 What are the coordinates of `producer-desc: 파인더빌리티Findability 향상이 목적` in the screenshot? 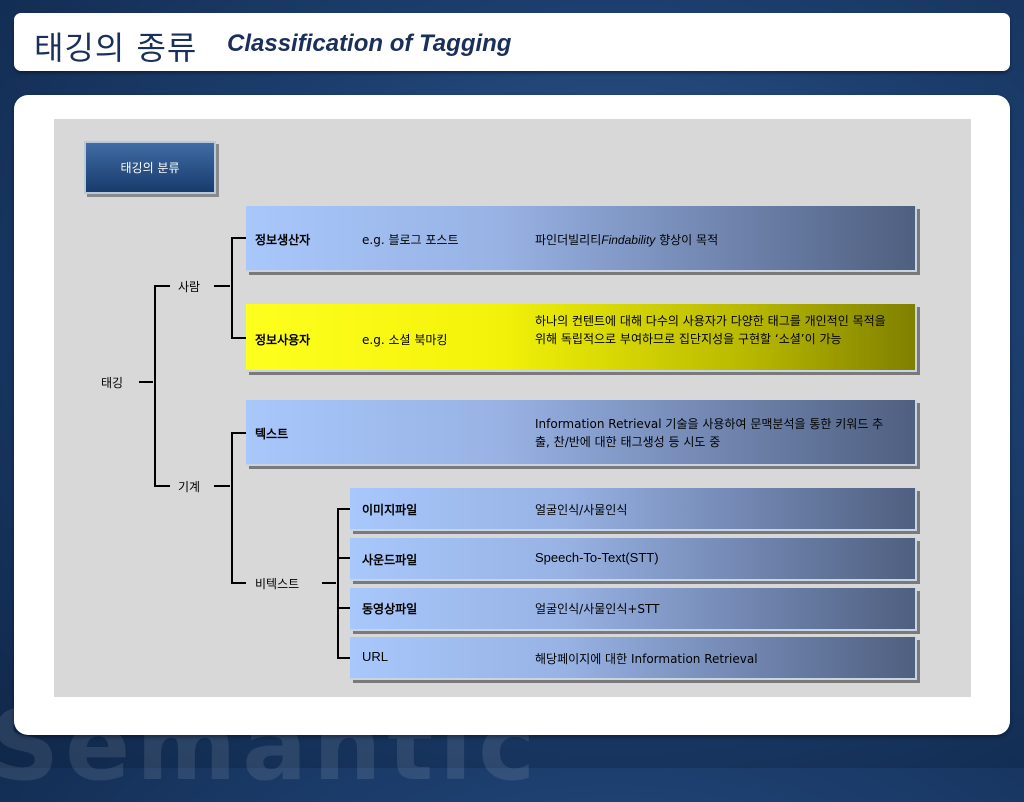 It's located at (626, 239).